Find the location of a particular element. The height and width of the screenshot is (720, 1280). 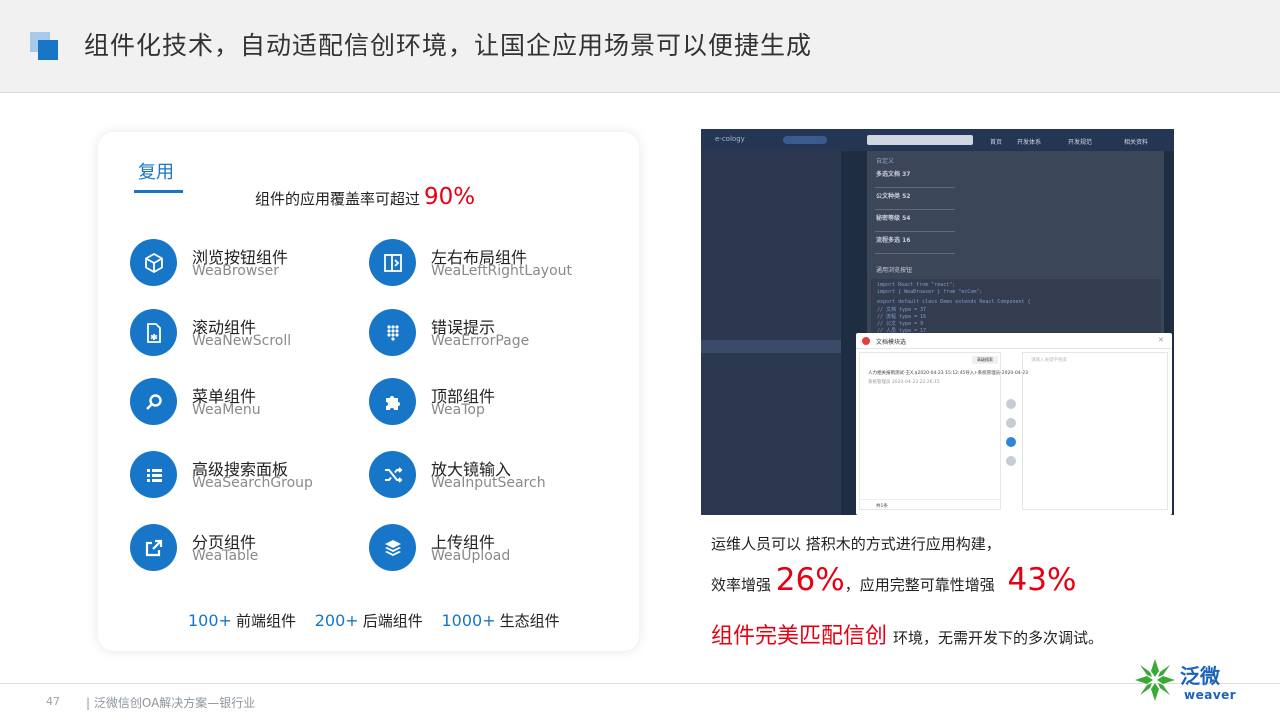

dialog-header: 文档模块选 ✕ is located at coordinates (1014, 341).